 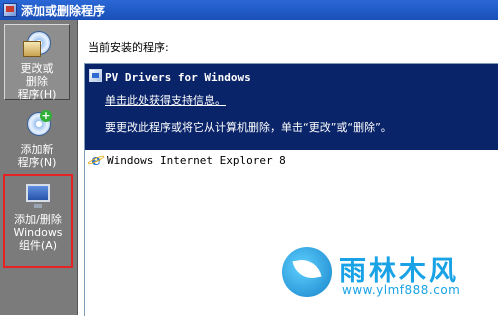 I want to click on add-remove-windows-components-button: 添加/删除 Windows 组件(A), so click(x=38, y=221).